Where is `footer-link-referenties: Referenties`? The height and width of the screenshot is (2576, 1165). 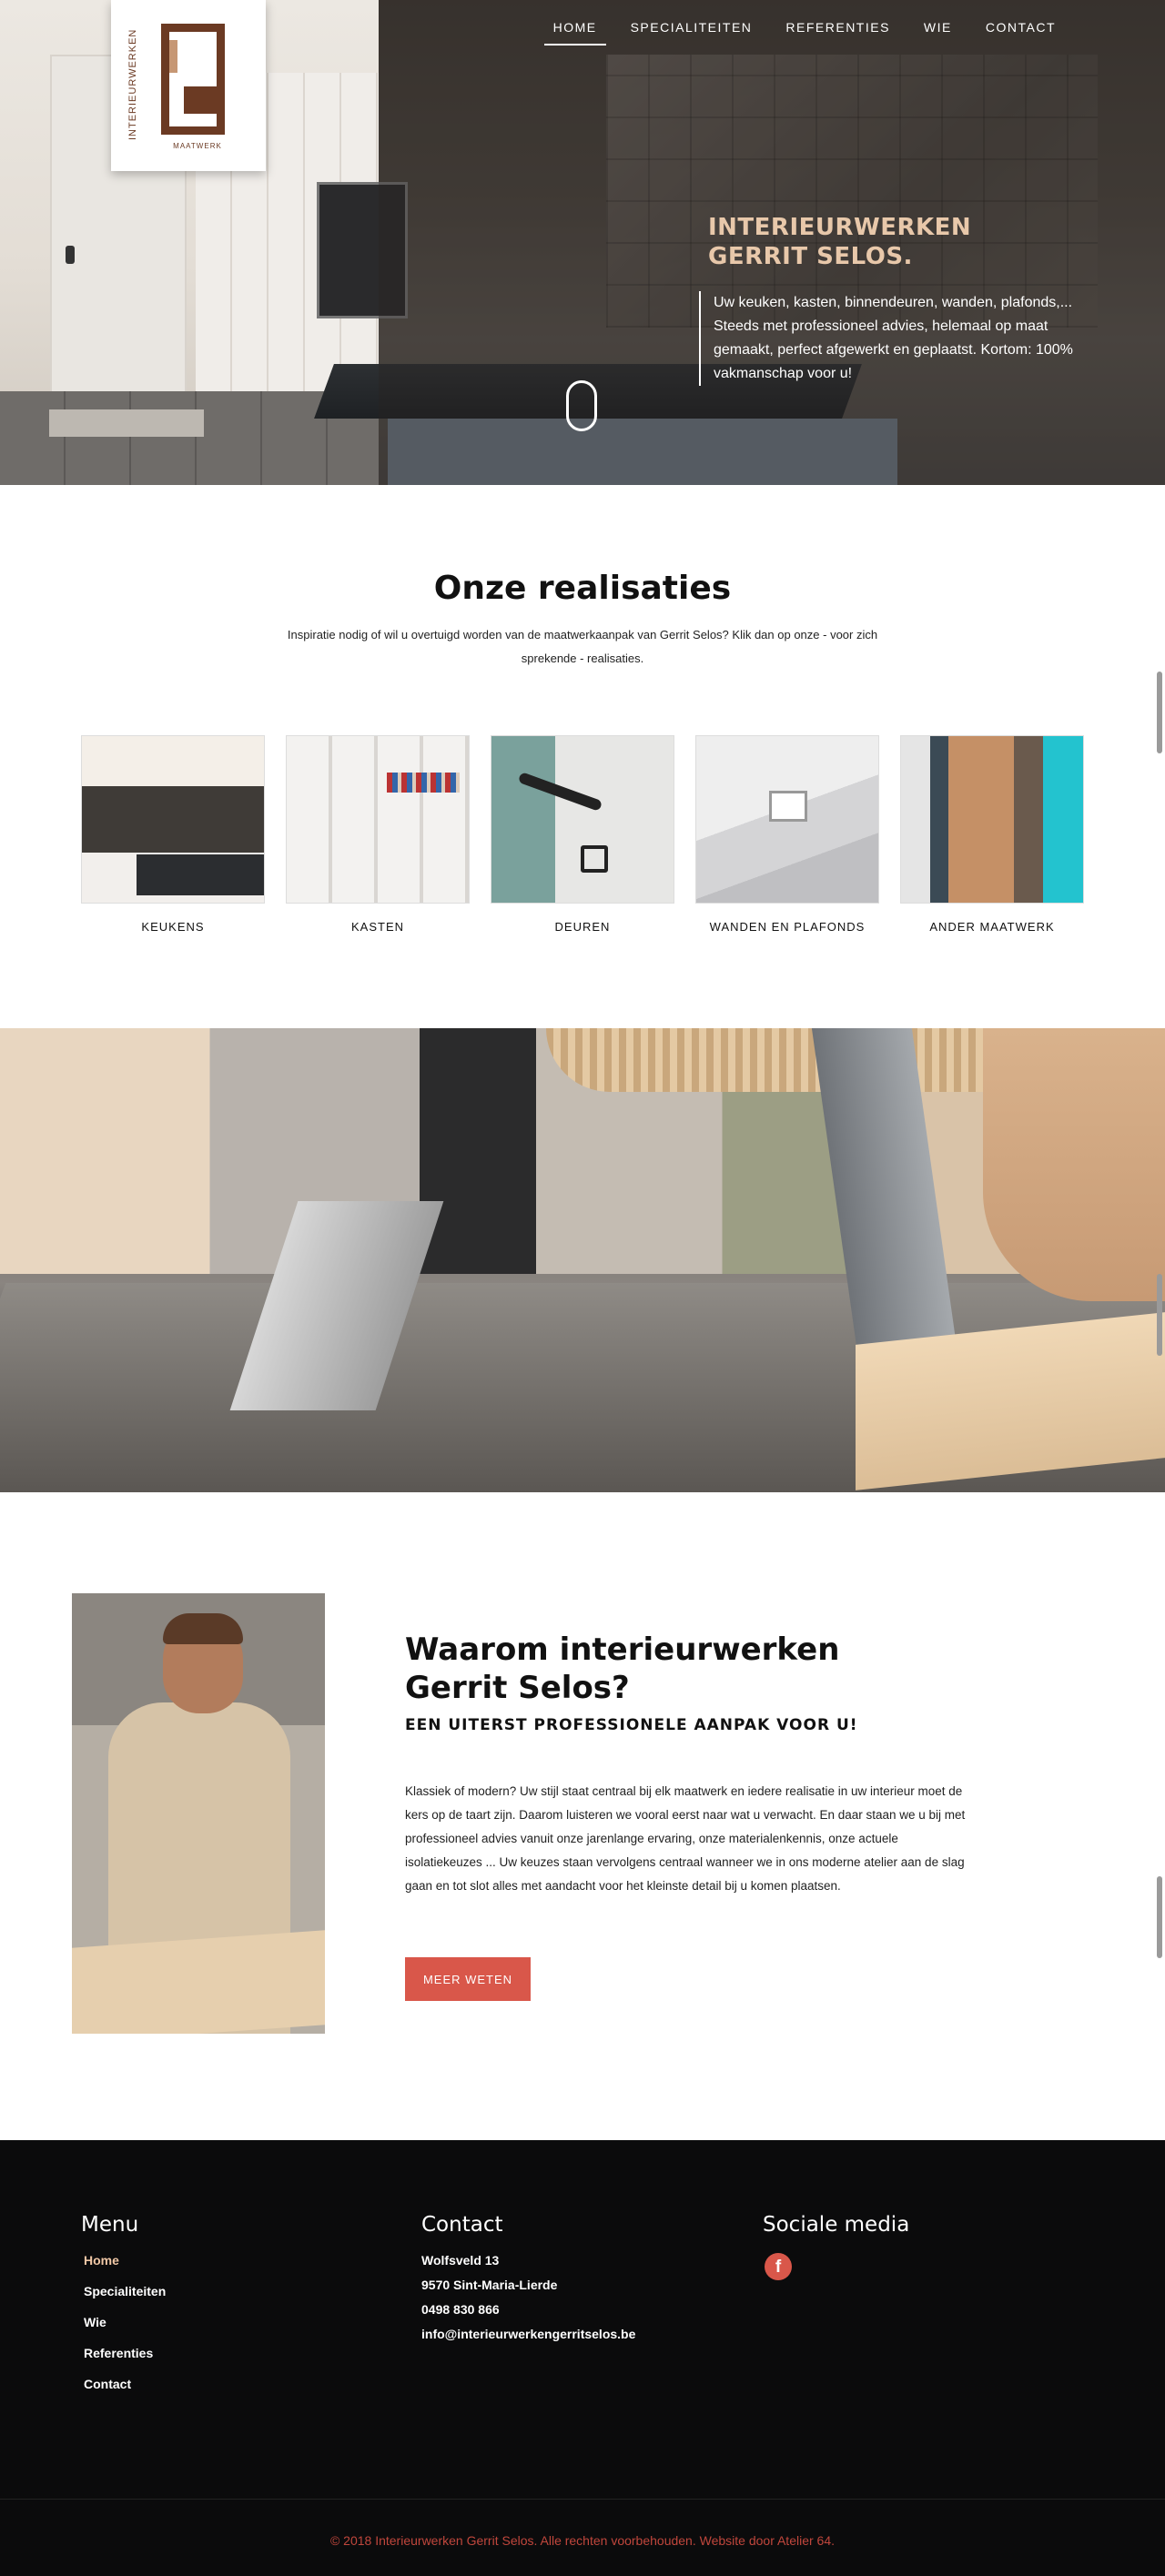 footer-link-referenties: Referenties is located at coordinates (125, 2353).